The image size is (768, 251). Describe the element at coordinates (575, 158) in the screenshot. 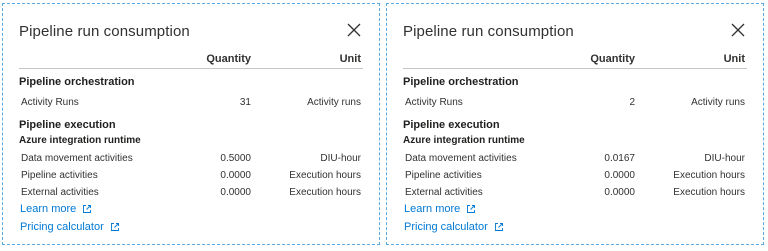

I see `table-row: Data movement activities 0.0167 DIU-hour` at that location.